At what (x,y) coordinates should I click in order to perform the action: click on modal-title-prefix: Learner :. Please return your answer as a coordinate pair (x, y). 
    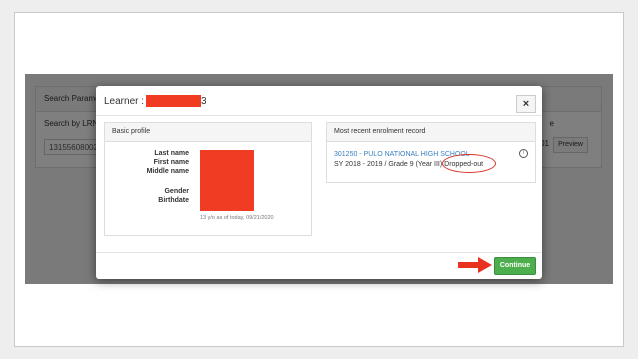
    Looking at the image, I should click on (124, 101).